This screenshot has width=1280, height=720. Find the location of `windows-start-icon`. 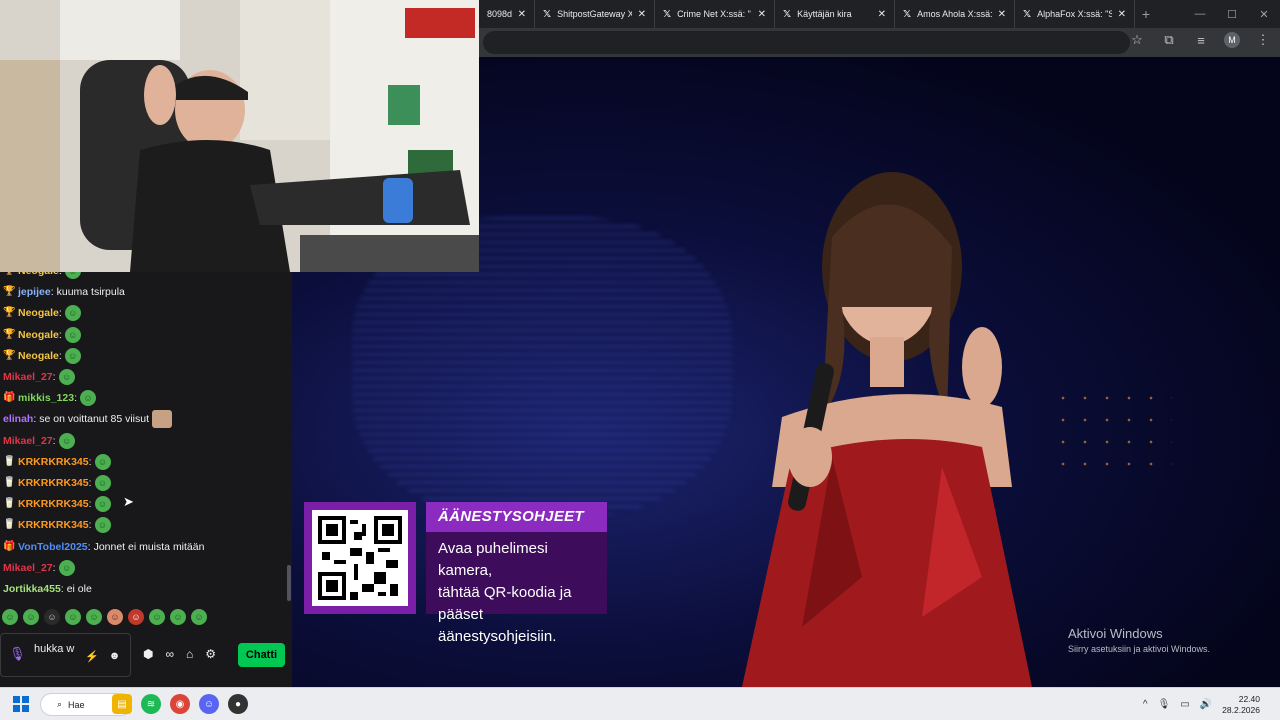

windows-start-icon is located at coordinates (21, 704).